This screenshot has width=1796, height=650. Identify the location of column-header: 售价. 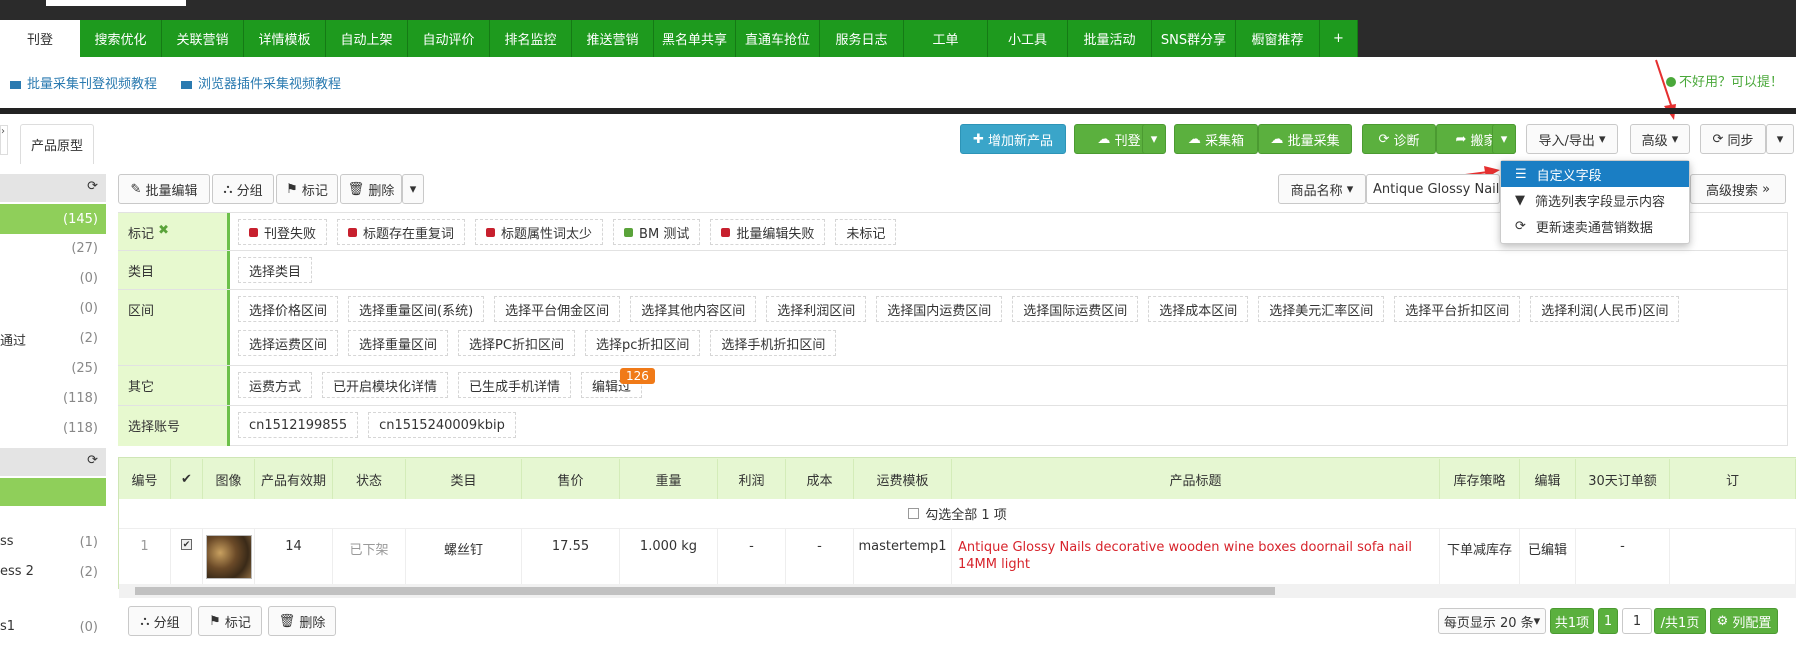
(571, 479).